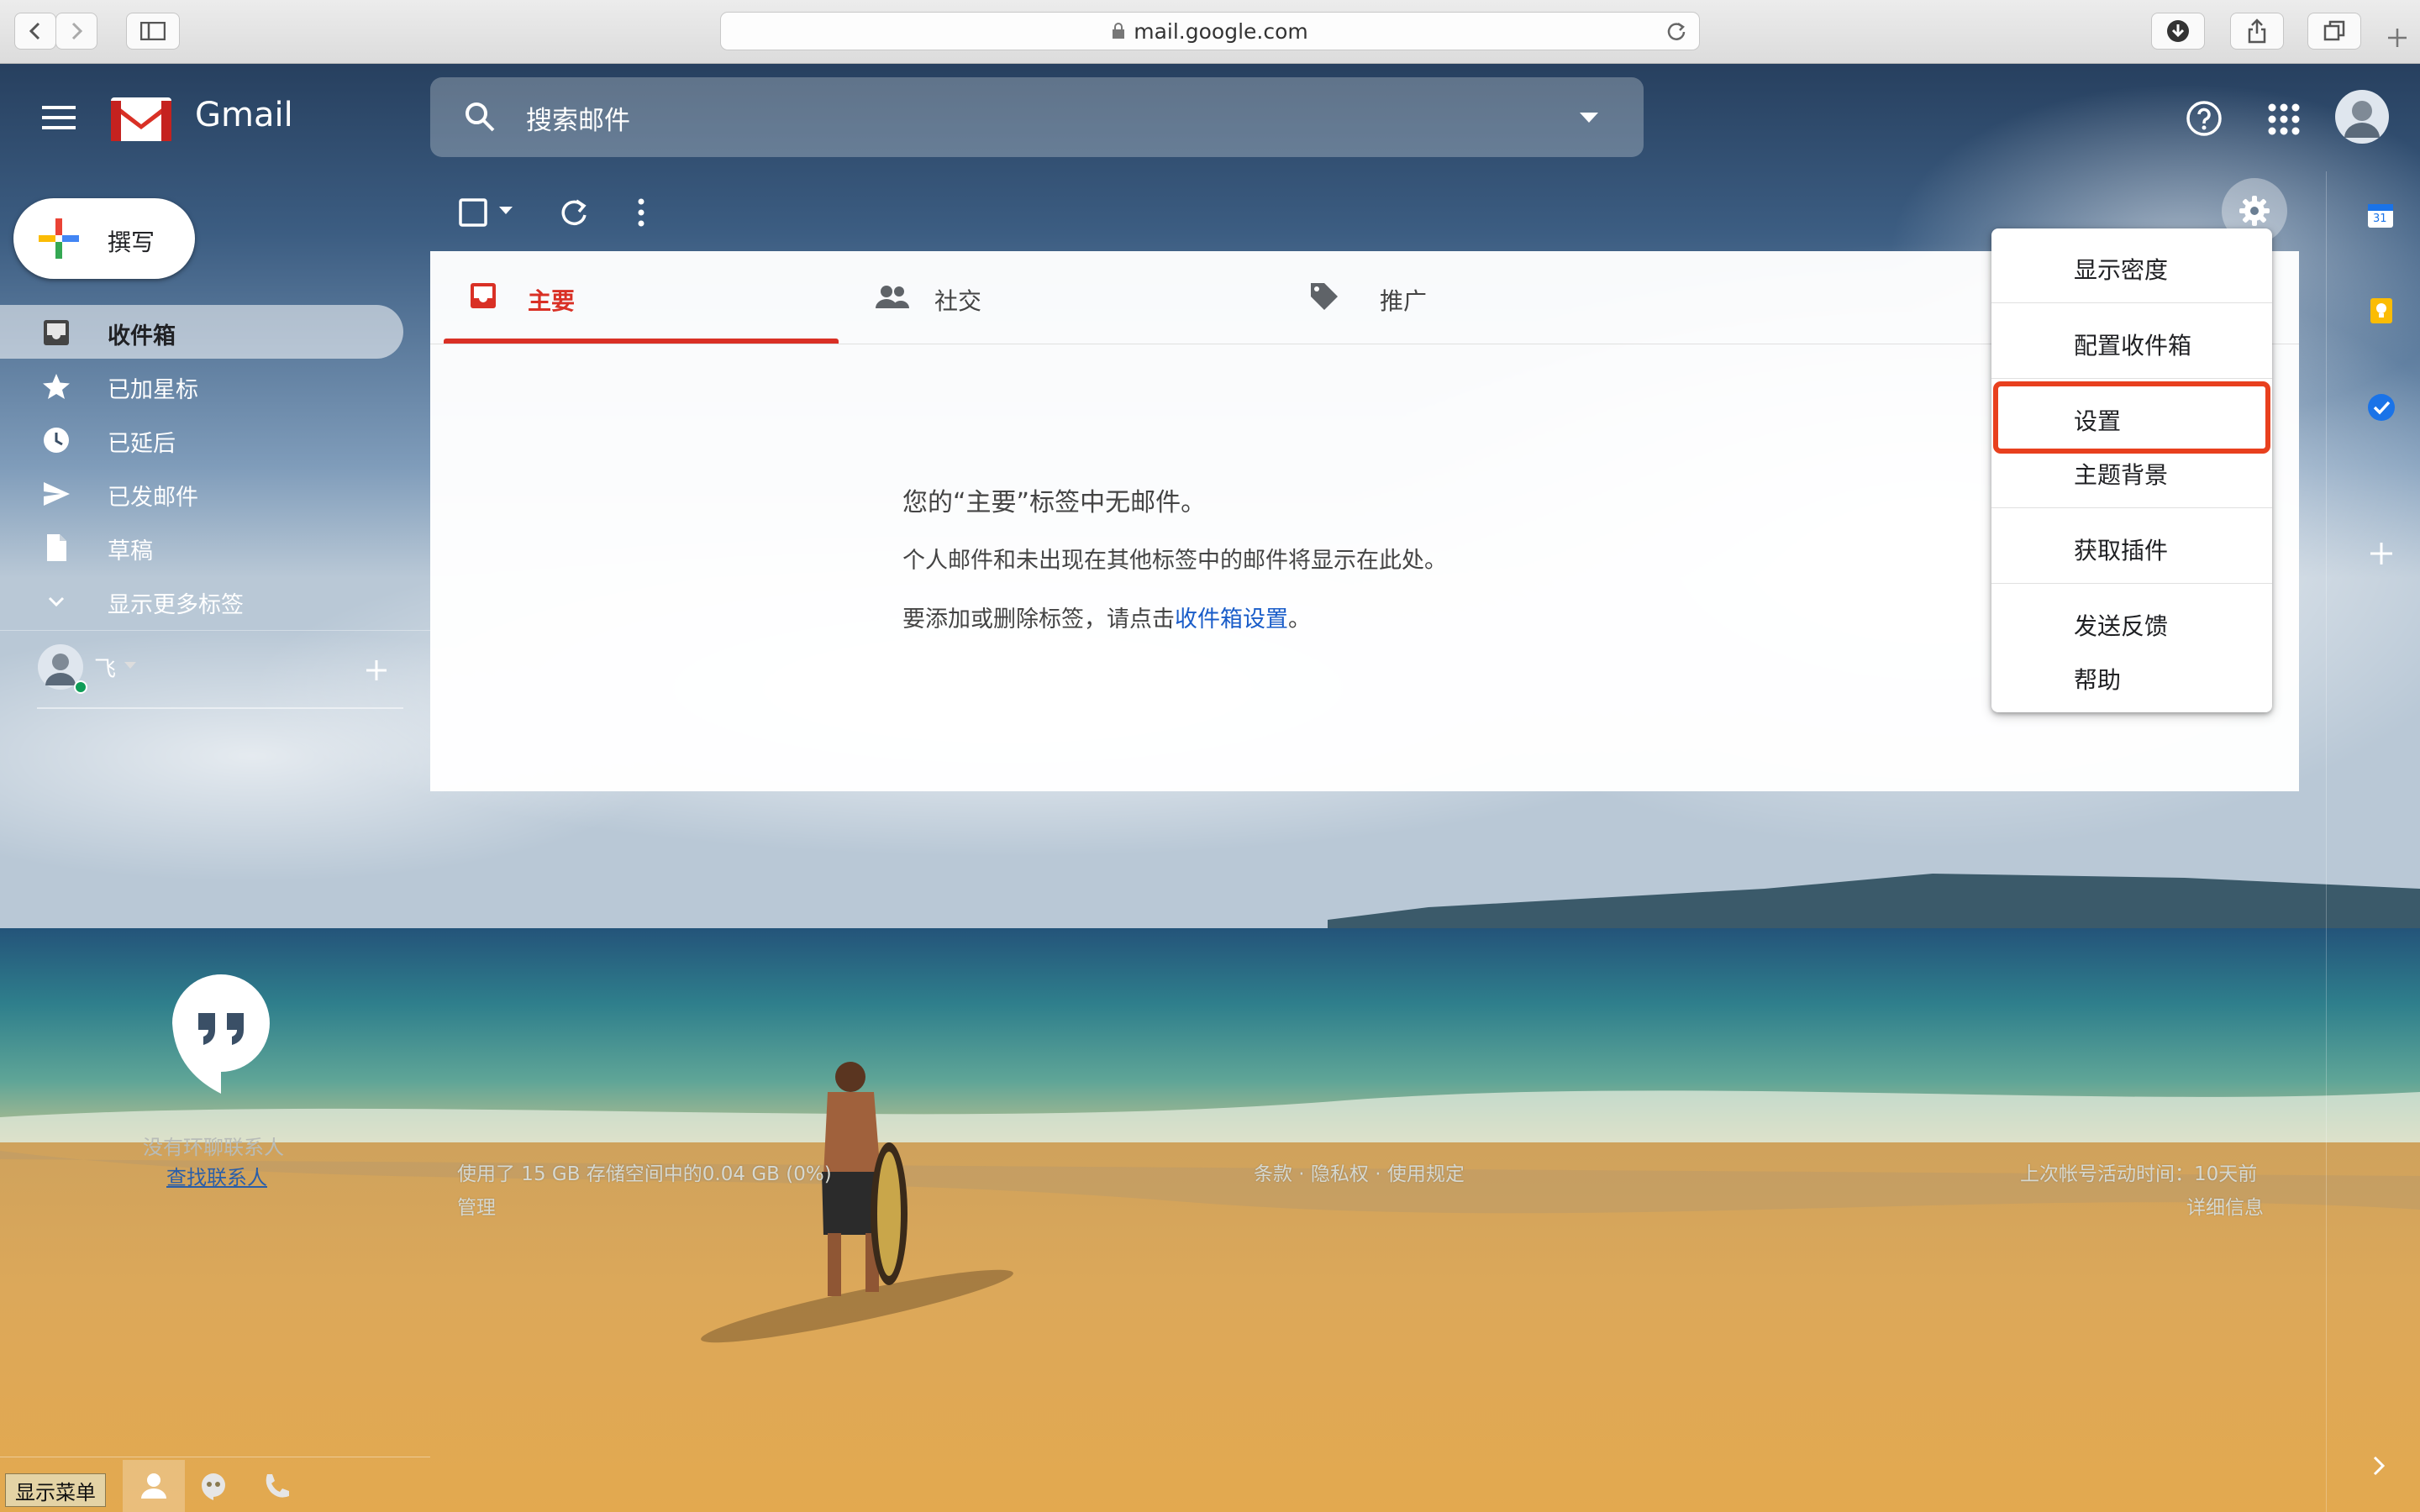 Image resolution: width=2420 pixels, height=1512 pixels. What do you see at coordinates (893, 297) in the screenshot?
I see `people-icon` at bounding box center [893, 297].